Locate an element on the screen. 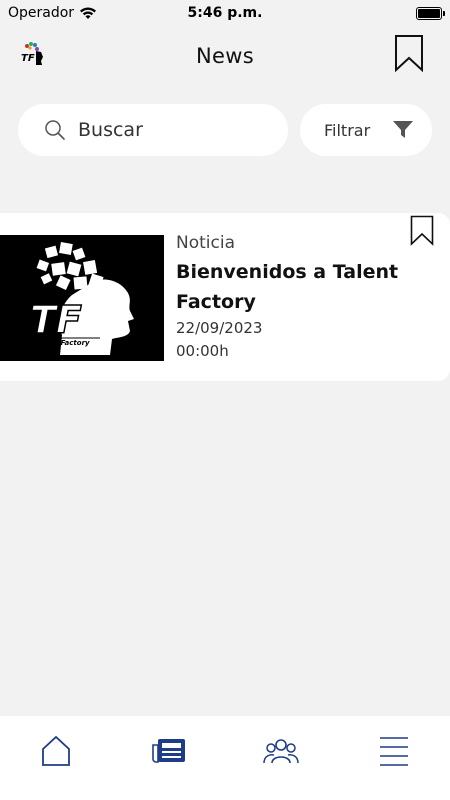  news-bookmark-icon is located at coordinates (422, 230).